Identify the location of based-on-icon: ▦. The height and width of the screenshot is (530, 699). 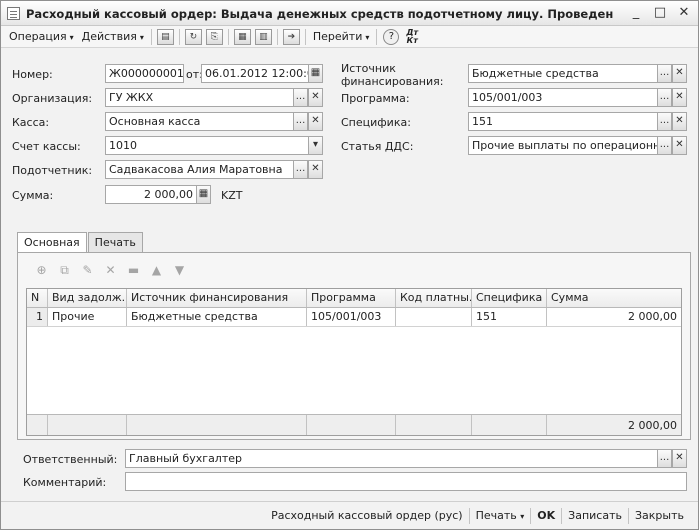
(242, 36).